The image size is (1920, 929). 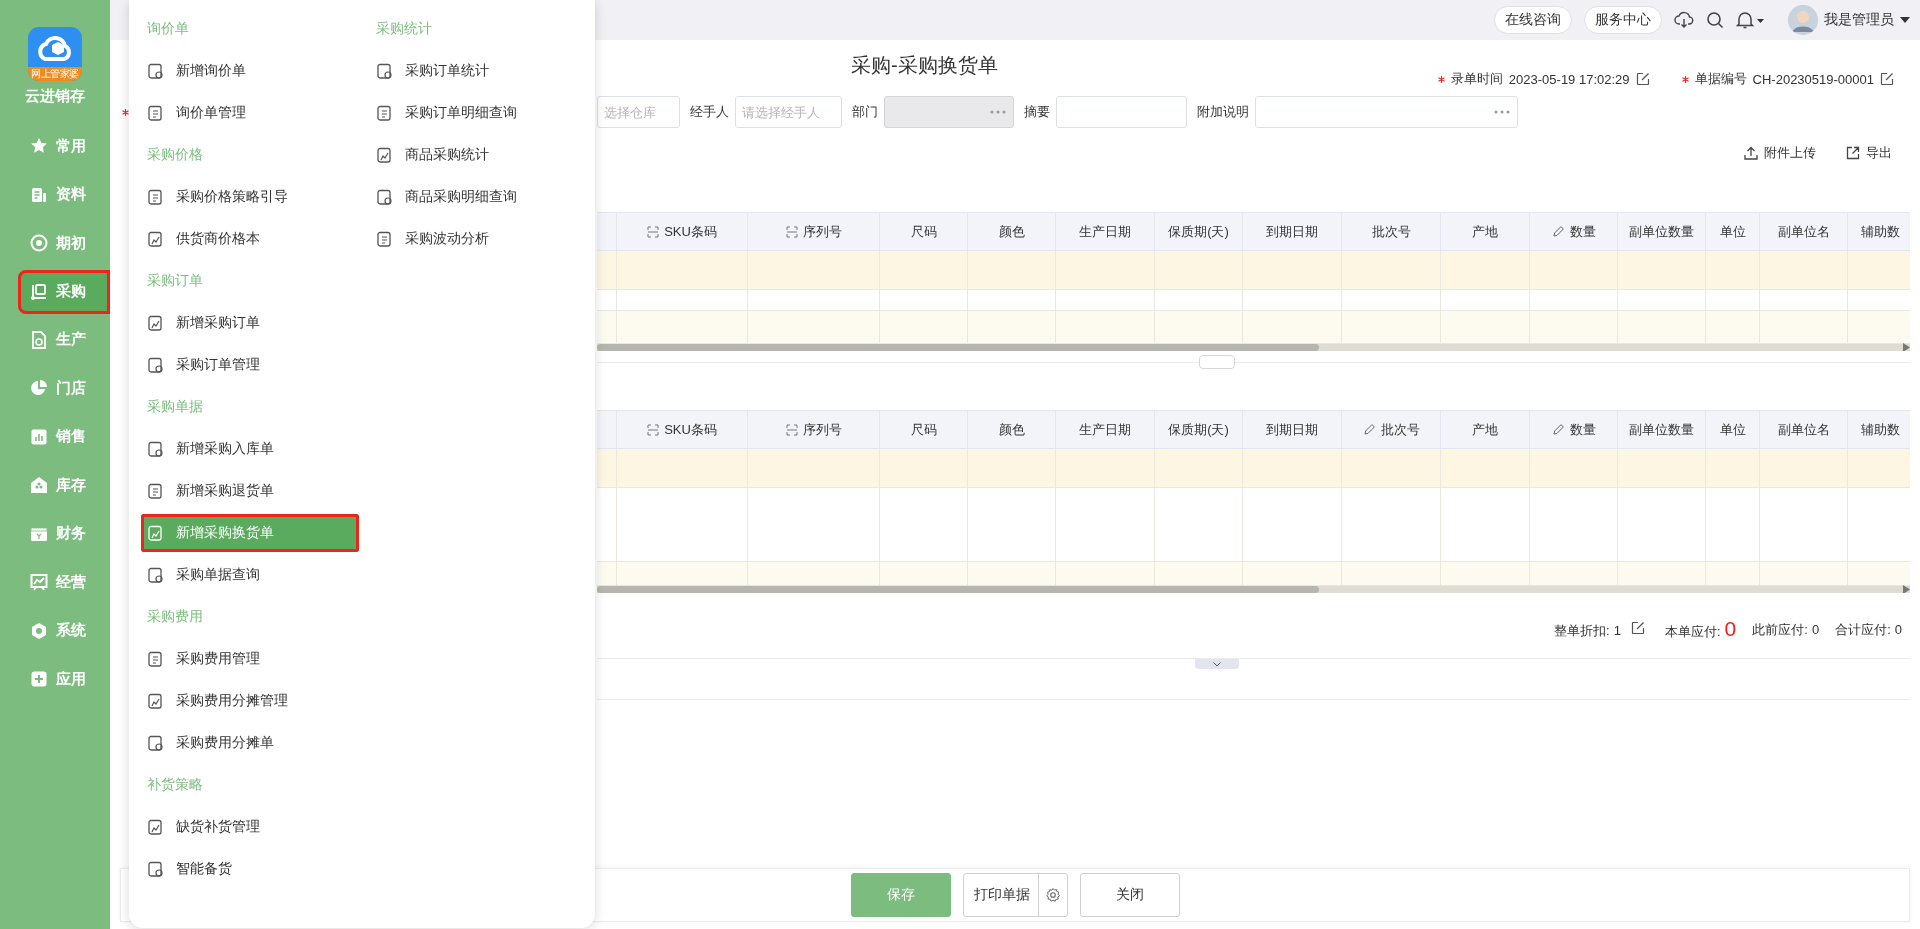 What do you see at coordinates (1813, 79) in the screenshot?
I see `field-value: CH-20230519-00001` at bounding box center [1813, 79].